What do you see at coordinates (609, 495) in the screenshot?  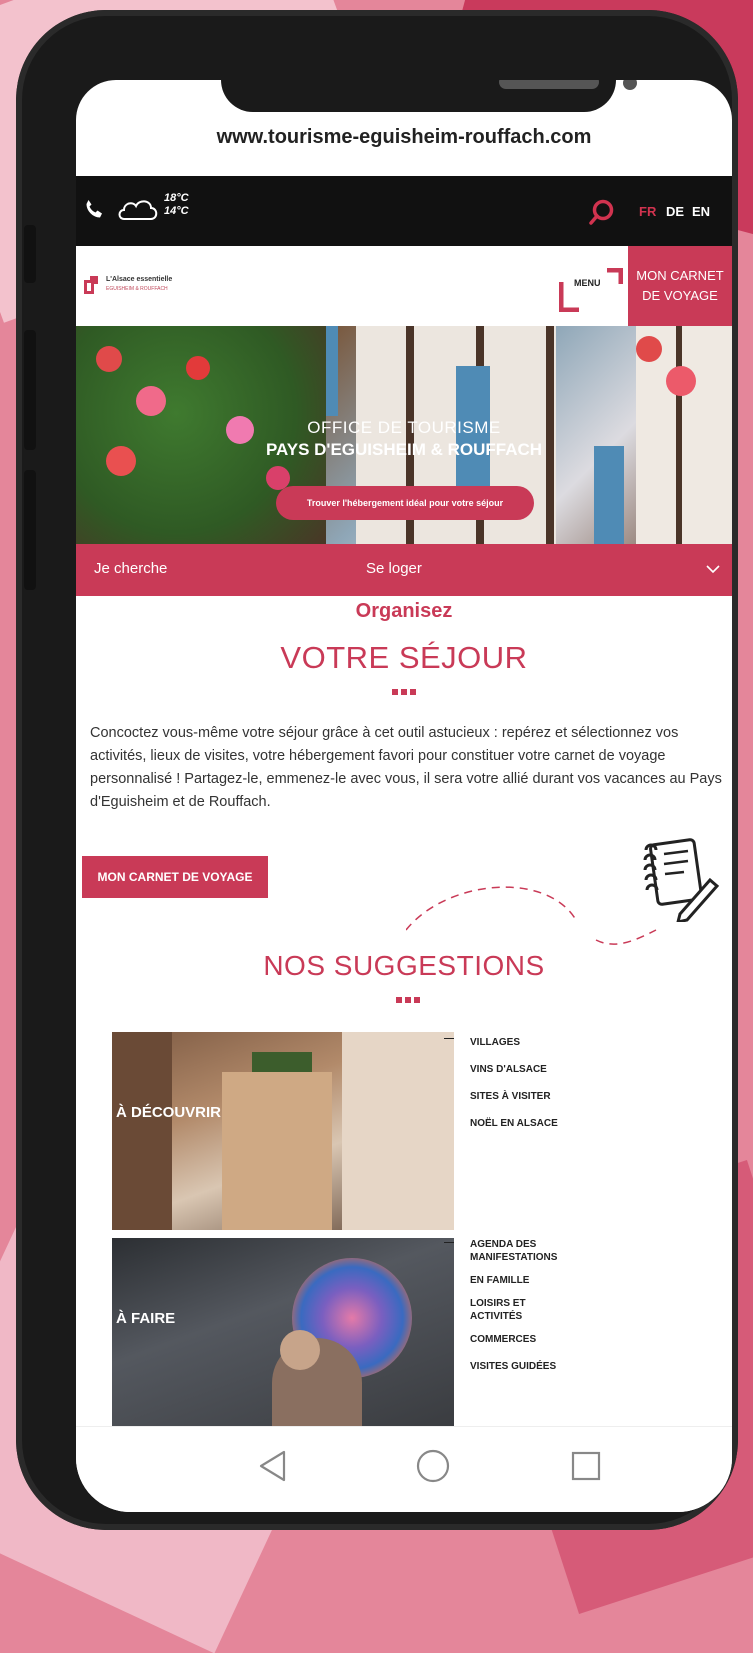 I see `blue-shutter` at bounding box center [609, 495].